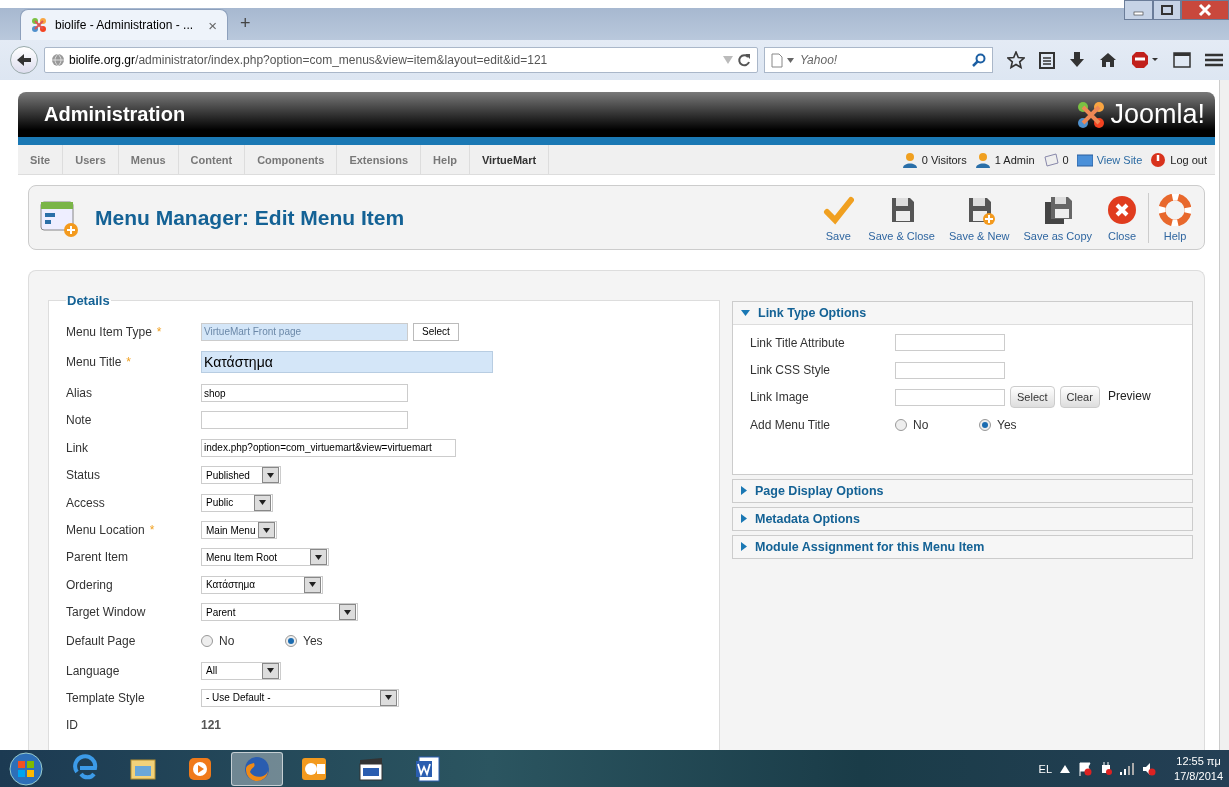 The height and width of the screenshot is (787, 1229). What do you see at coordinates (91, 159) in the screenshot?
I see `menu-item: Users` at bounding box center [91, 159].